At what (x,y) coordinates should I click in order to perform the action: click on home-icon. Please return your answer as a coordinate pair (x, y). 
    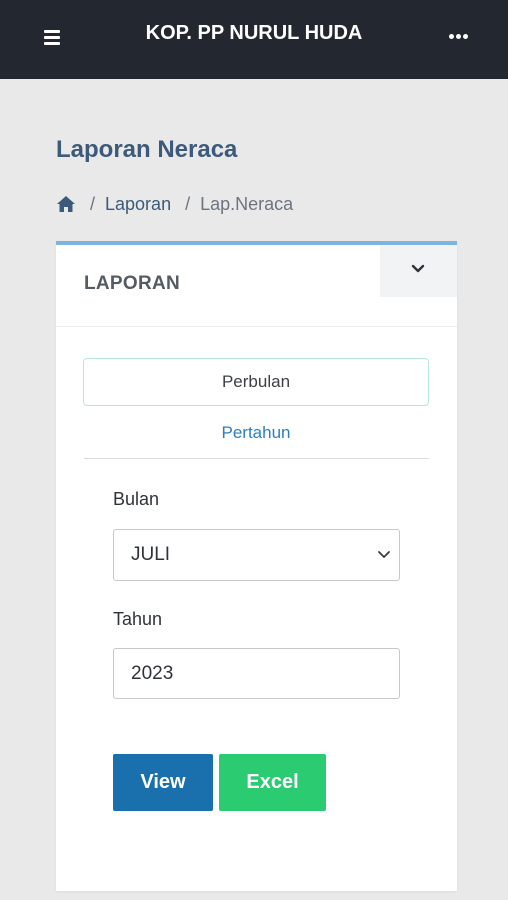
    Looking at the image, I should click on (66, 204).